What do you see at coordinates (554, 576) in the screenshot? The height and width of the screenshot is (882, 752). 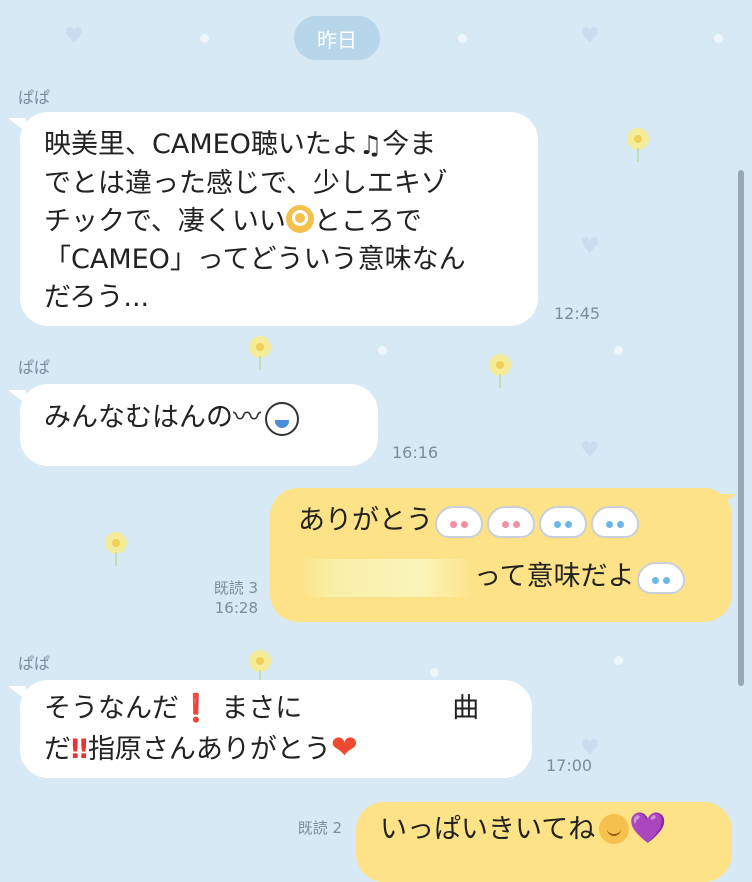 I see `message-text: って意味だよ` at bounding box center [554, 576].